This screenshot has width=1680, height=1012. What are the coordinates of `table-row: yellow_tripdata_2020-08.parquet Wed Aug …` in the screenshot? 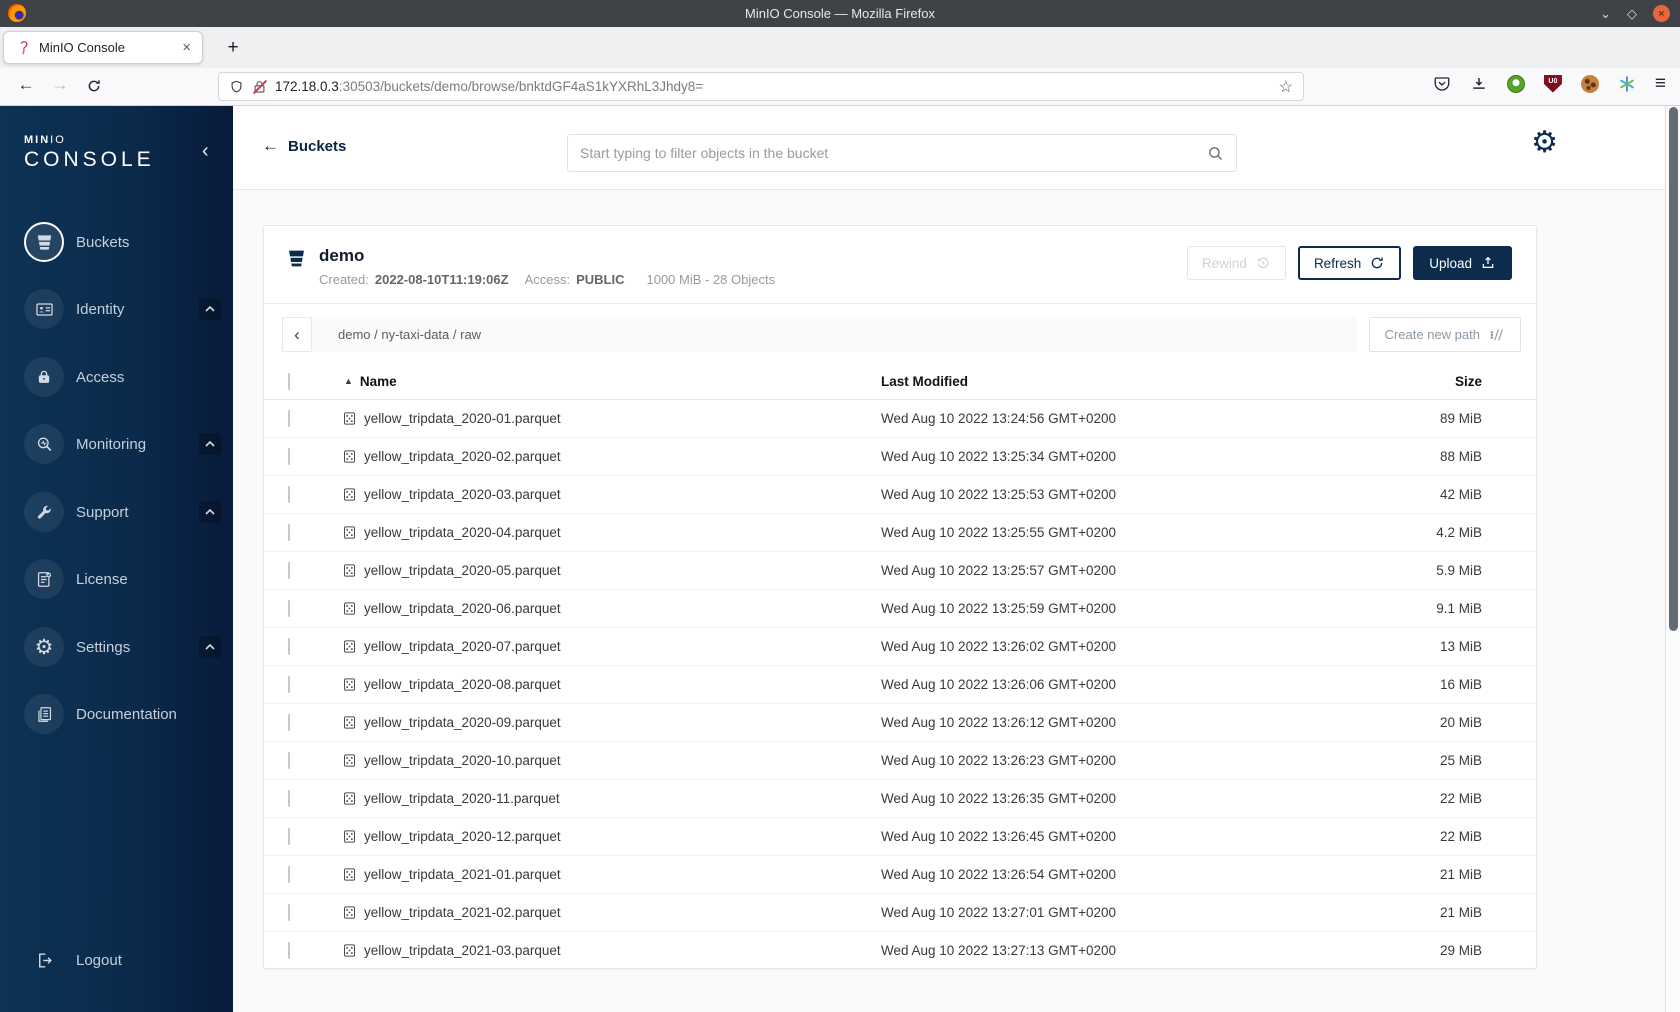 It's located at (900, 685).